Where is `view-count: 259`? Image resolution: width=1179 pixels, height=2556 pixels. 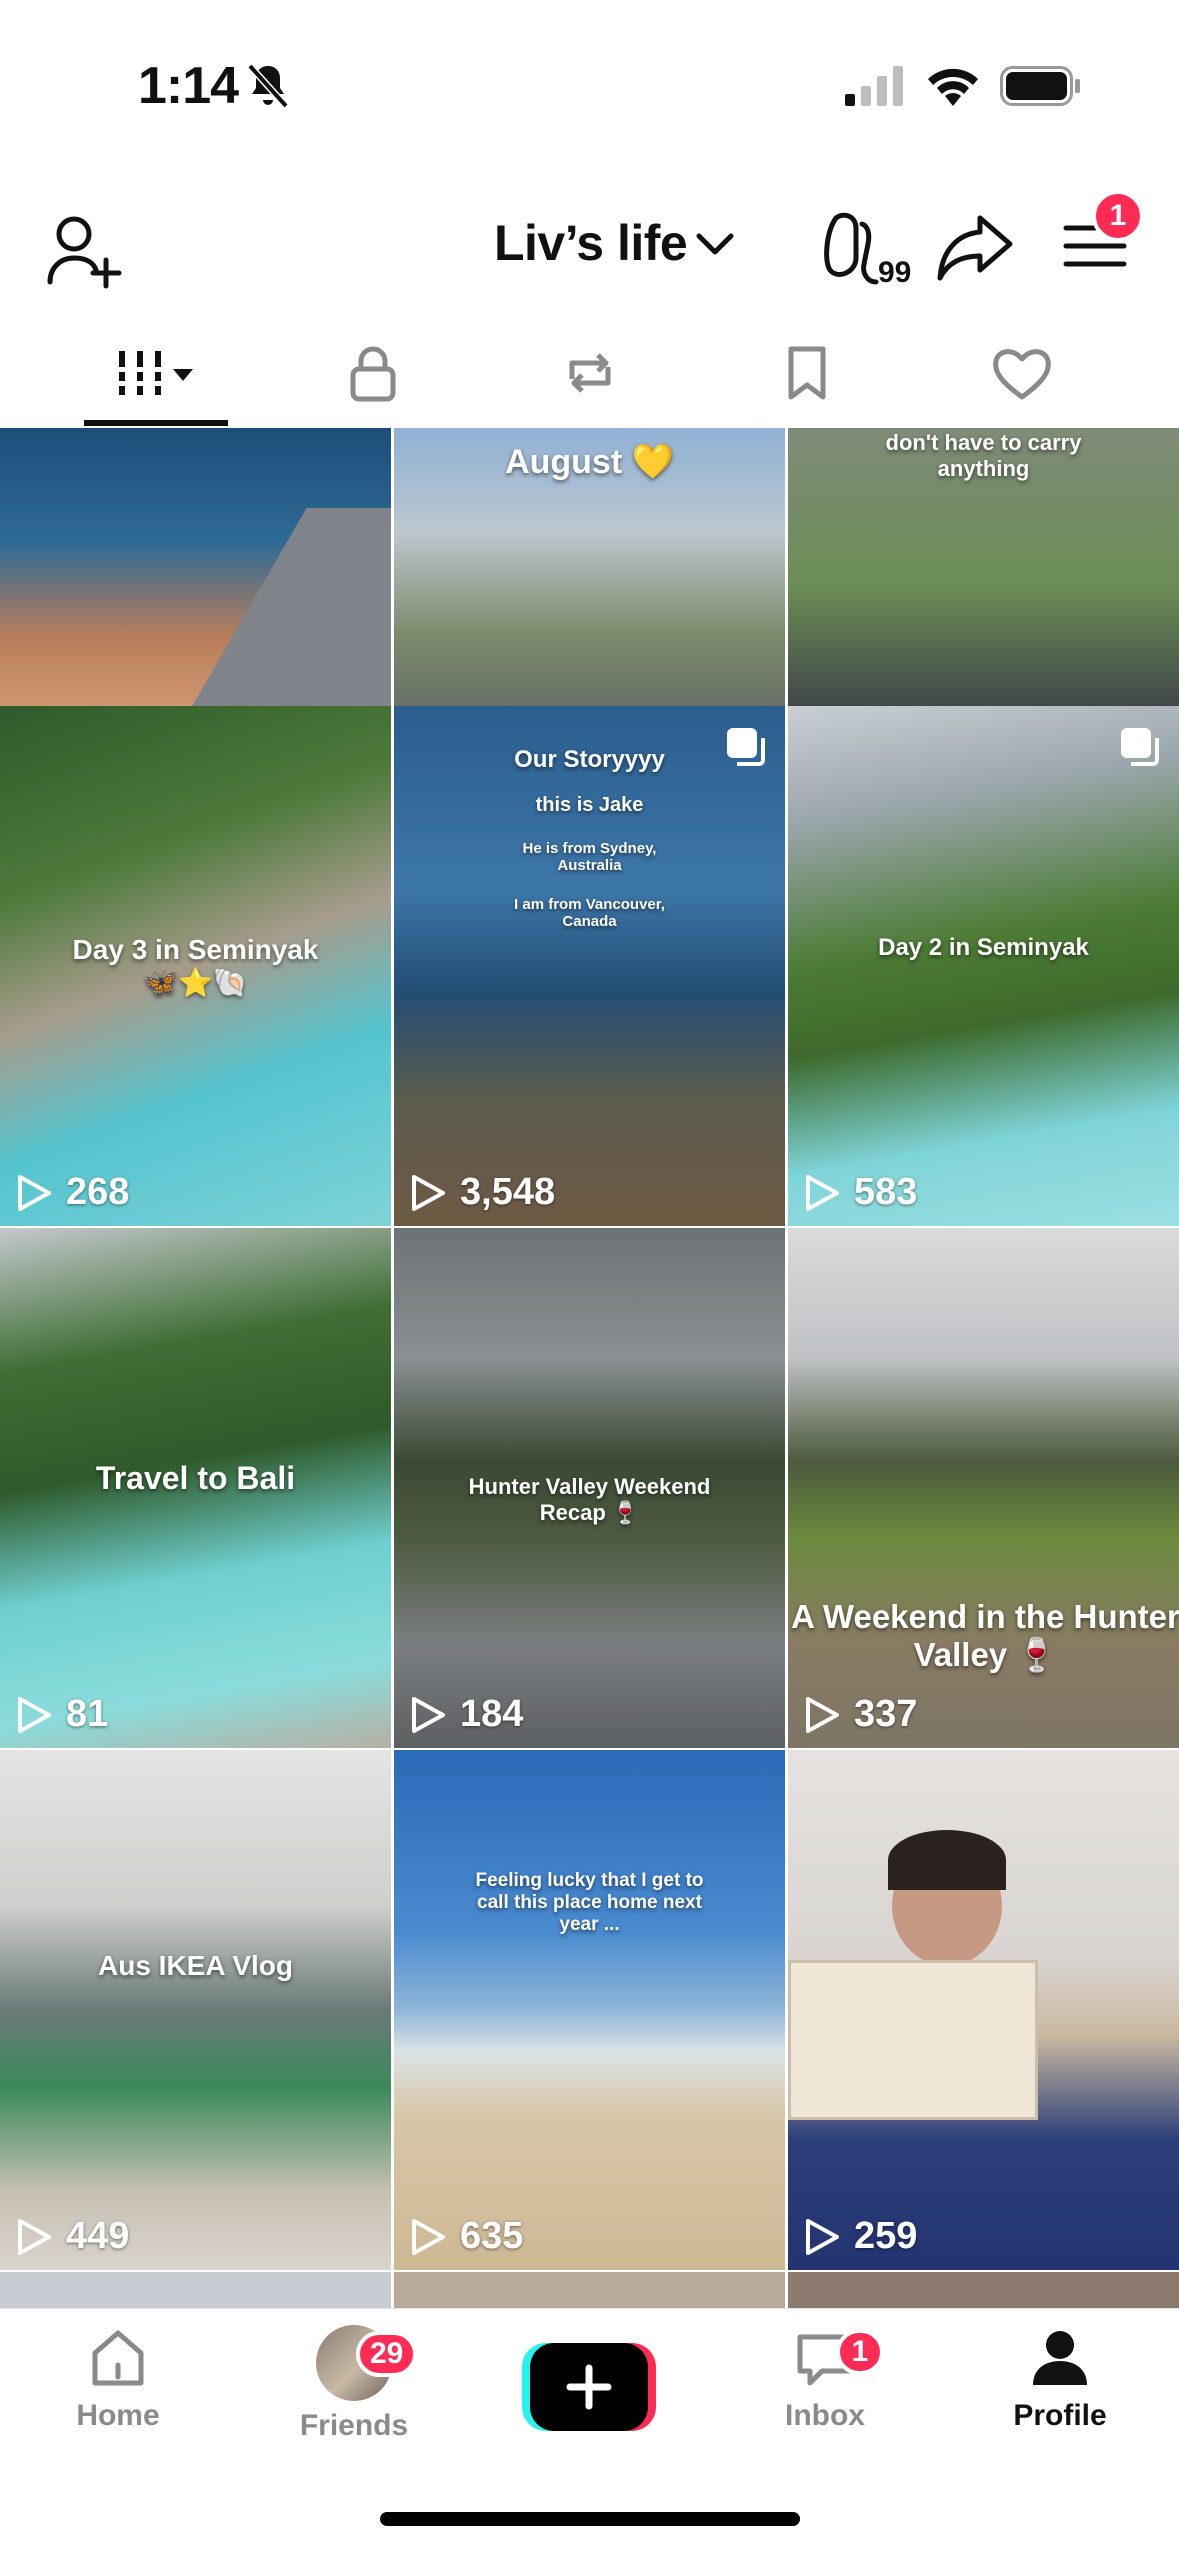 view-count: 259 is located at coordinates (886, 2236).